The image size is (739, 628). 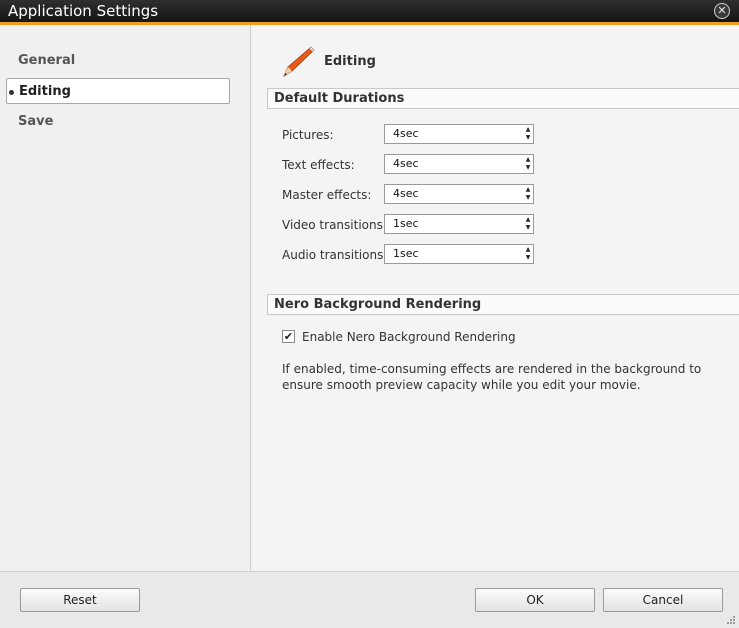 What do you see at coordinates (299, 62) in the screenshot?
I see `pencil-icon` at bounding box center [299, 62].